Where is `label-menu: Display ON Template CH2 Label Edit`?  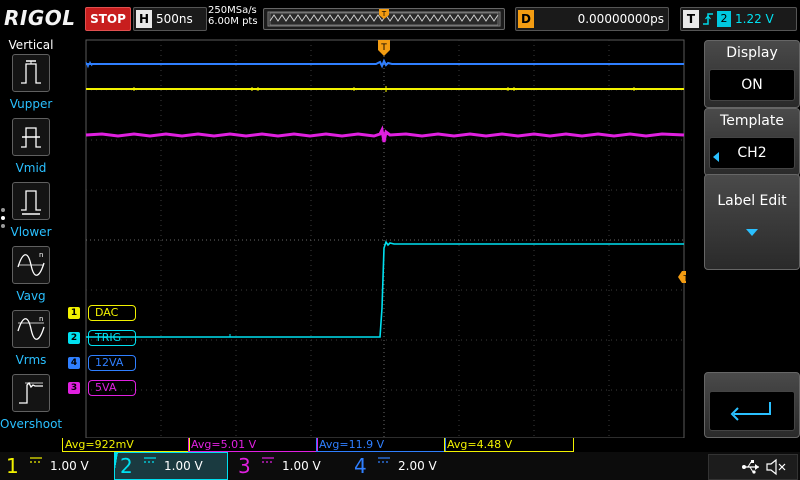 label-menu: Display ON Template CH2 Label Edit is located at coordinates (751, 243).